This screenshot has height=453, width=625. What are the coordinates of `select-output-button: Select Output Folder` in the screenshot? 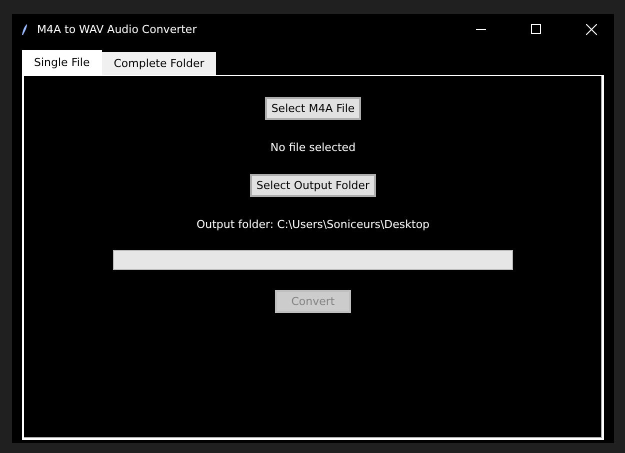 It's located at (313, 185).